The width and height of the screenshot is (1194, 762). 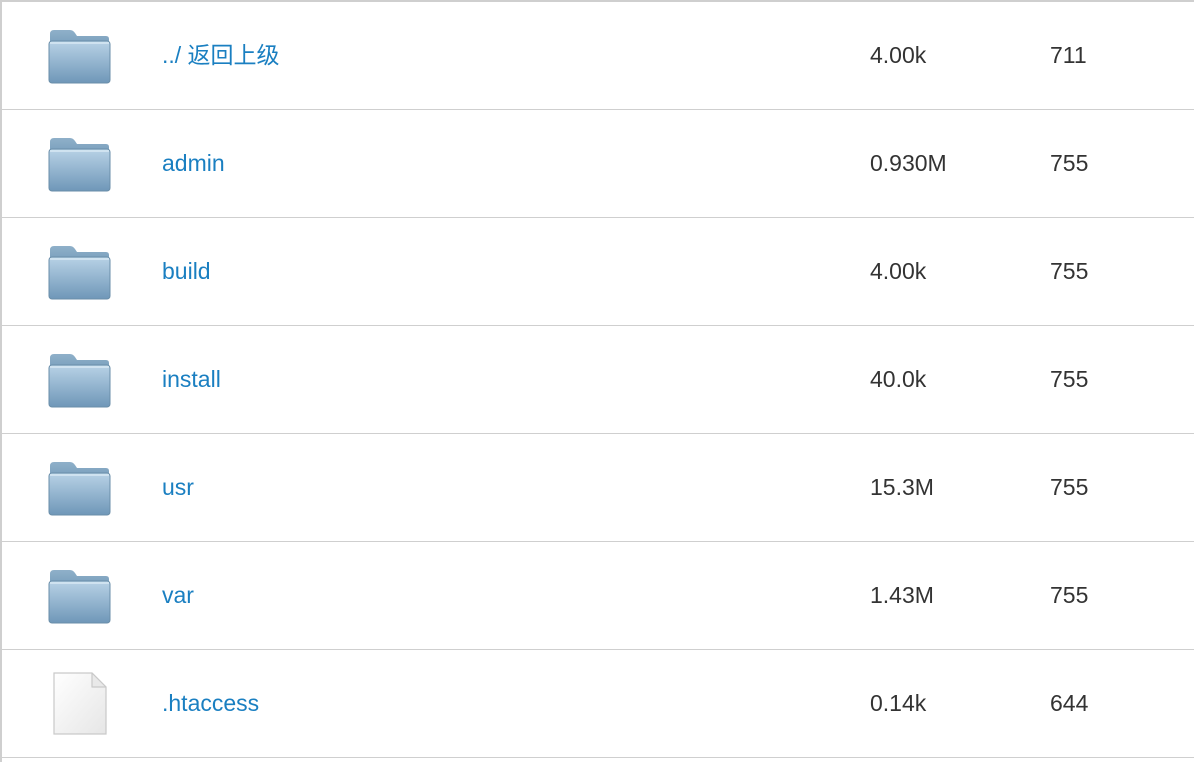 What do you see at coordinates (178, 595) in the screenshot?
I see `folder-link: var` at bounding box center [178, 595].